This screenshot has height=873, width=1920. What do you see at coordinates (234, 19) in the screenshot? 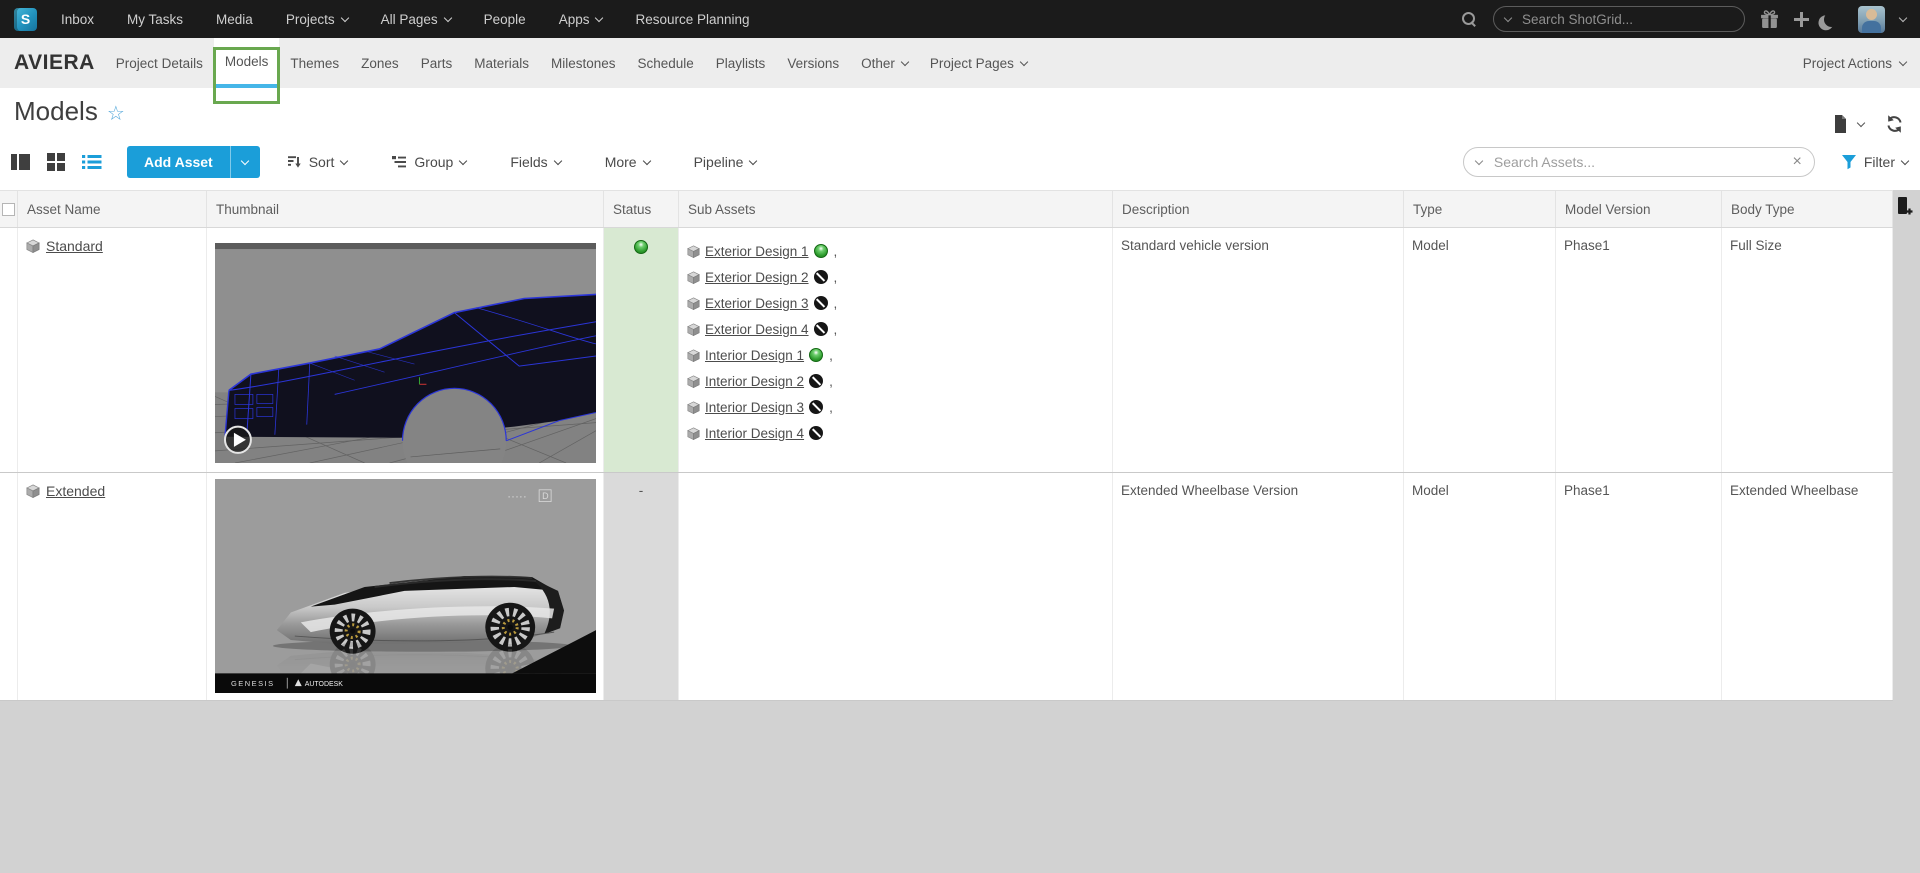
I see `topnav-media: Media` at bounding box center [234, 19].